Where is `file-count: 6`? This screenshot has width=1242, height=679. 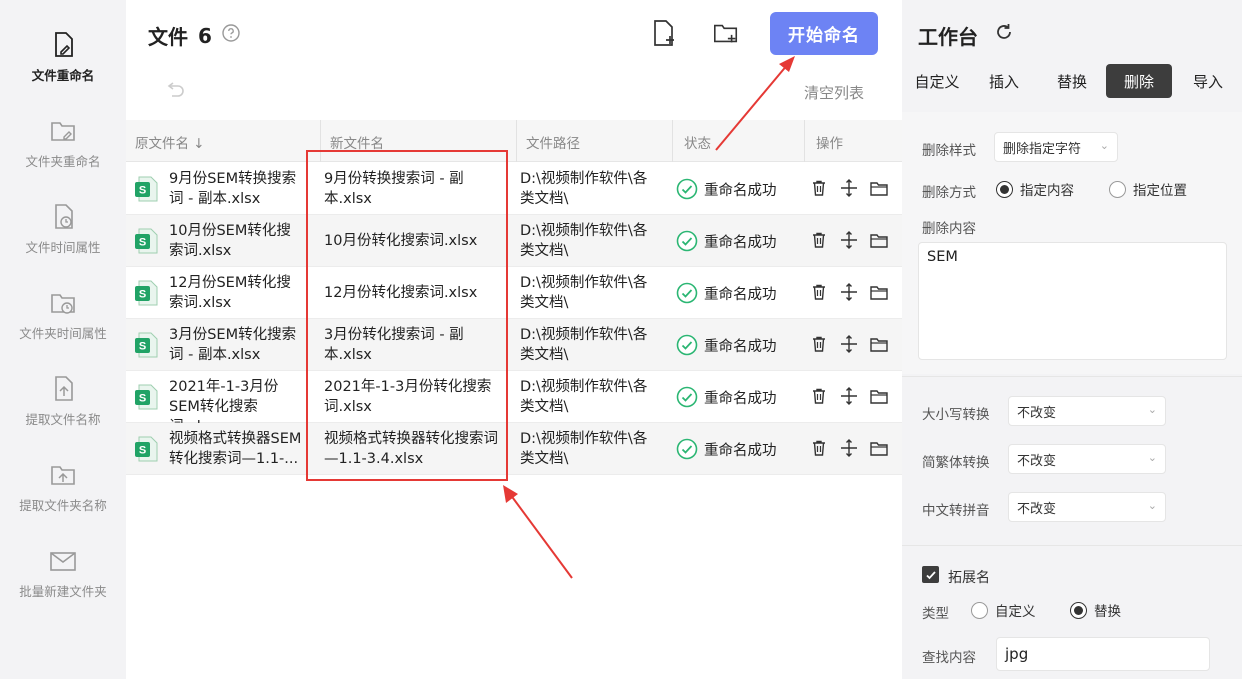
file-count: 6 is located at coordinates (205, 35).